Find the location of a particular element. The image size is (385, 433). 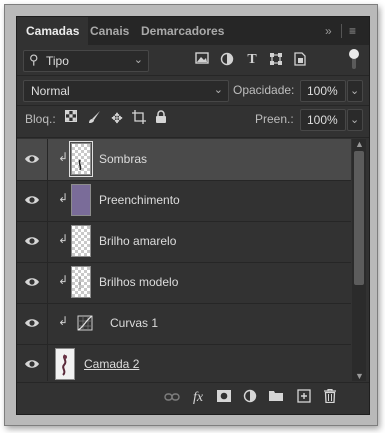

blend-mode-value: Normal is located at coordinates (50, 91).